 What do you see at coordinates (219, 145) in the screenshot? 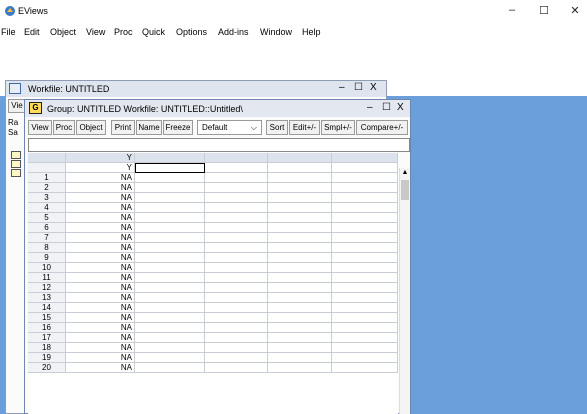
I see `cell-edit-field` at bounding box center [219, 145].